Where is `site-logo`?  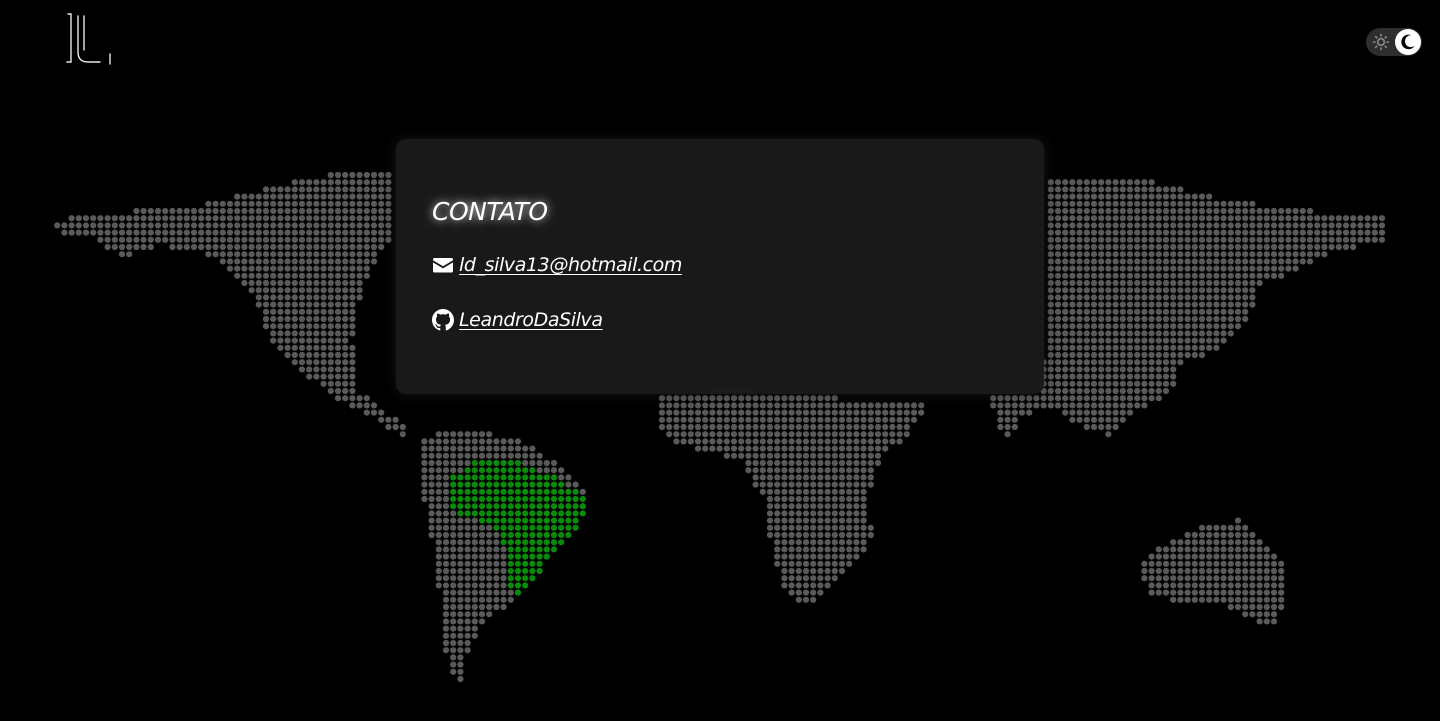 site-logo is located at coordinates (89, 39).